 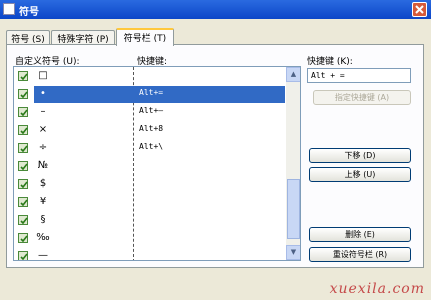 What do you see at coordinates (43, 147) in the screenshot?
I see `symbol-glyph: ÷` at bounding box center [43, 147].